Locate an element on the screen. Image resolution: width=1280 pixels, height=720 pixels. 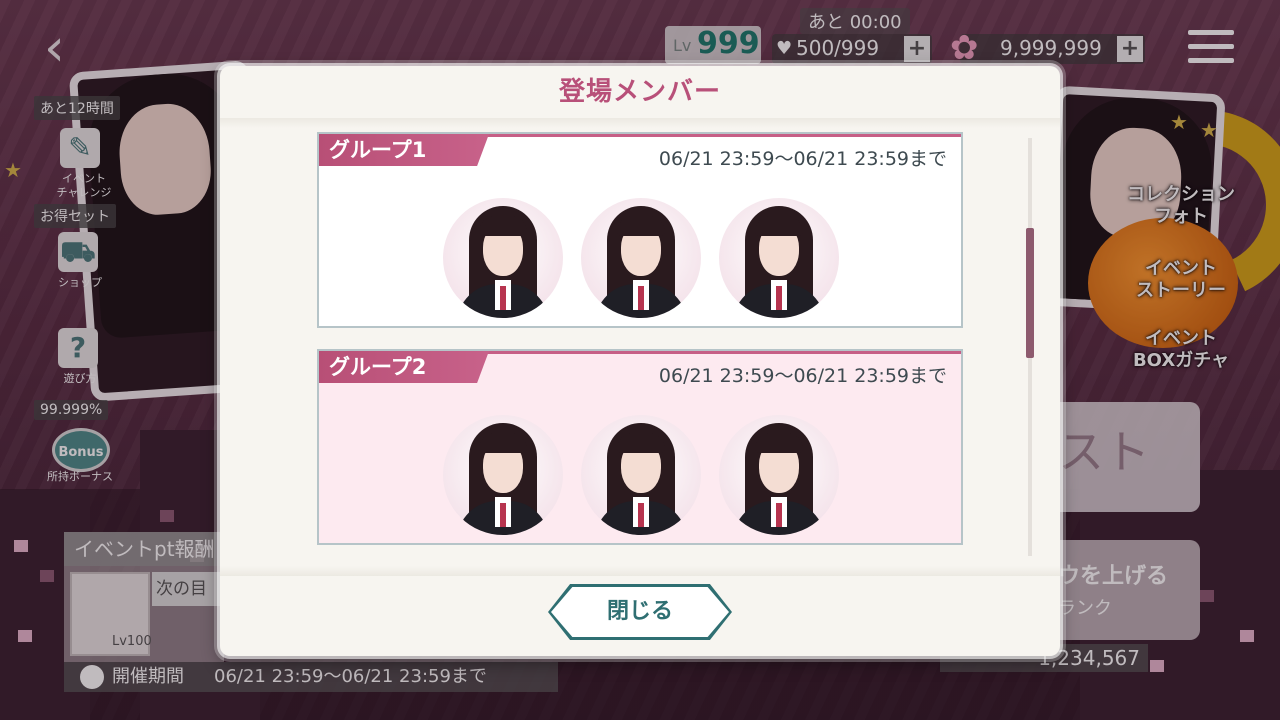
group-name-tab: グループ2 is located at coordinates (404, 367).